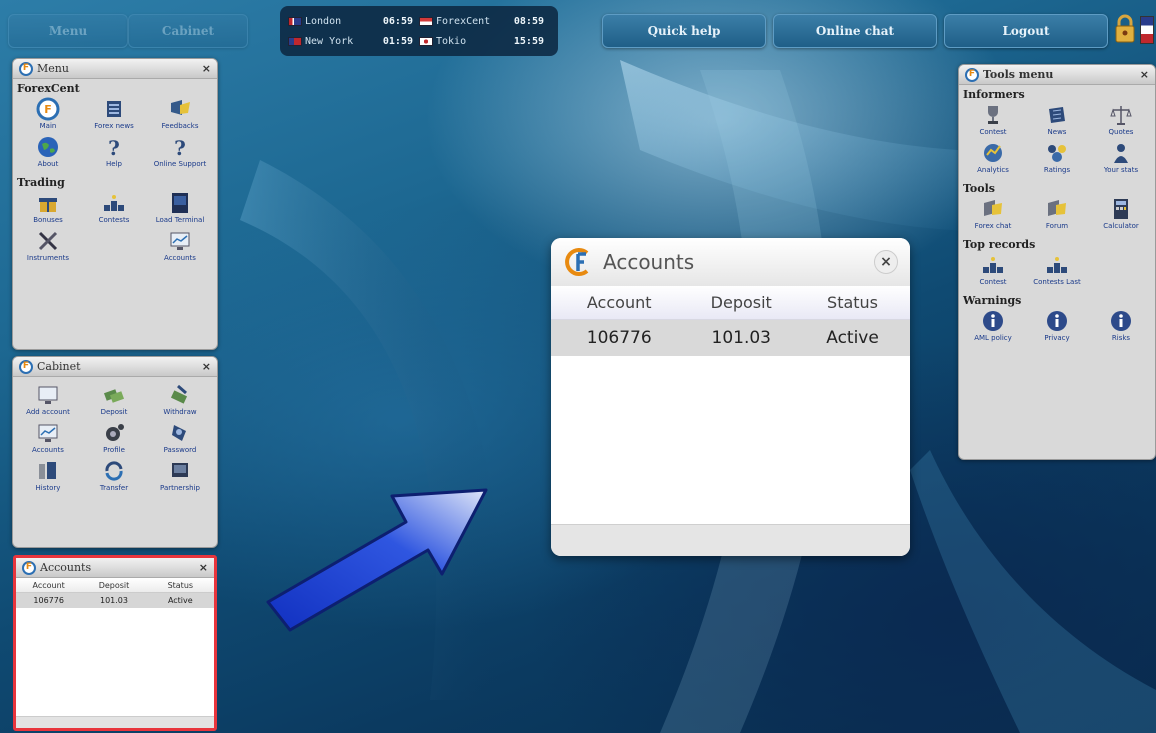  I want to click on account-cell: 106776, so click(48, 600).